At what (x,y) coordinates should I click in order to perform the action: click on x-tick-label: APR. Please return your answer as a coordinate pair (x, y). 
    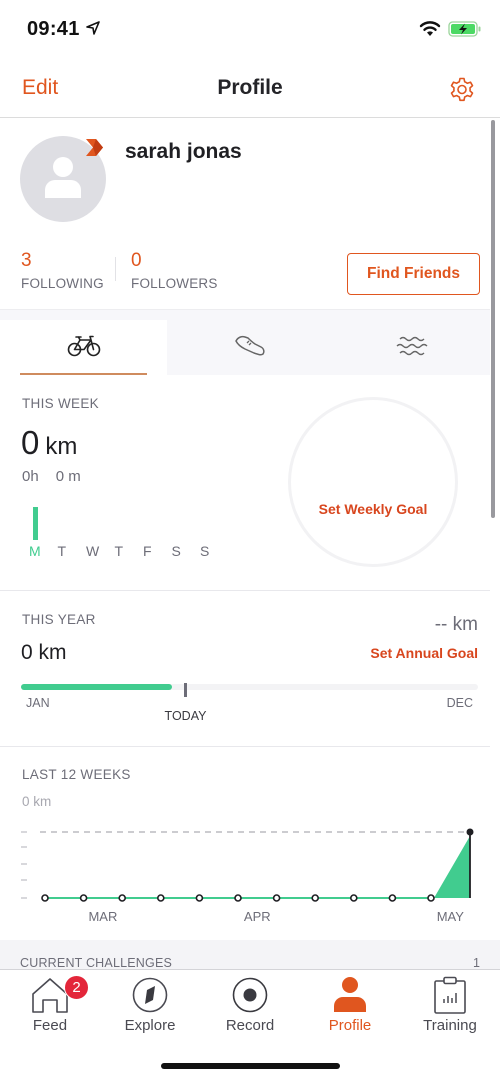
    Looking at the image, I should click on (257, 916).